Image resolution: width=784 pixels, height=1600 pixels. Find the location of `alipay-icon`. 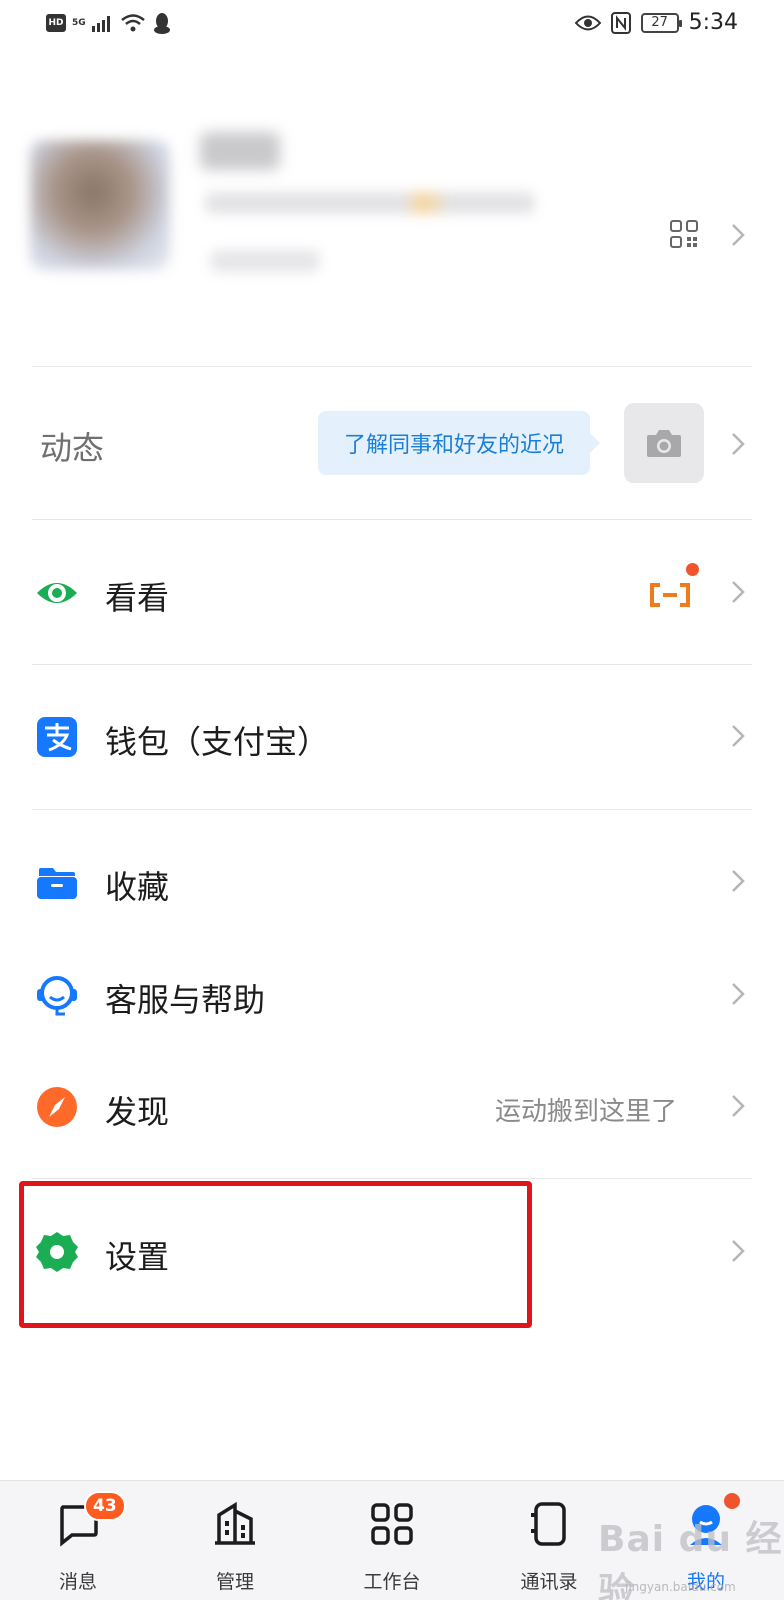

alipay-icon is located at coordinates (57, 737).